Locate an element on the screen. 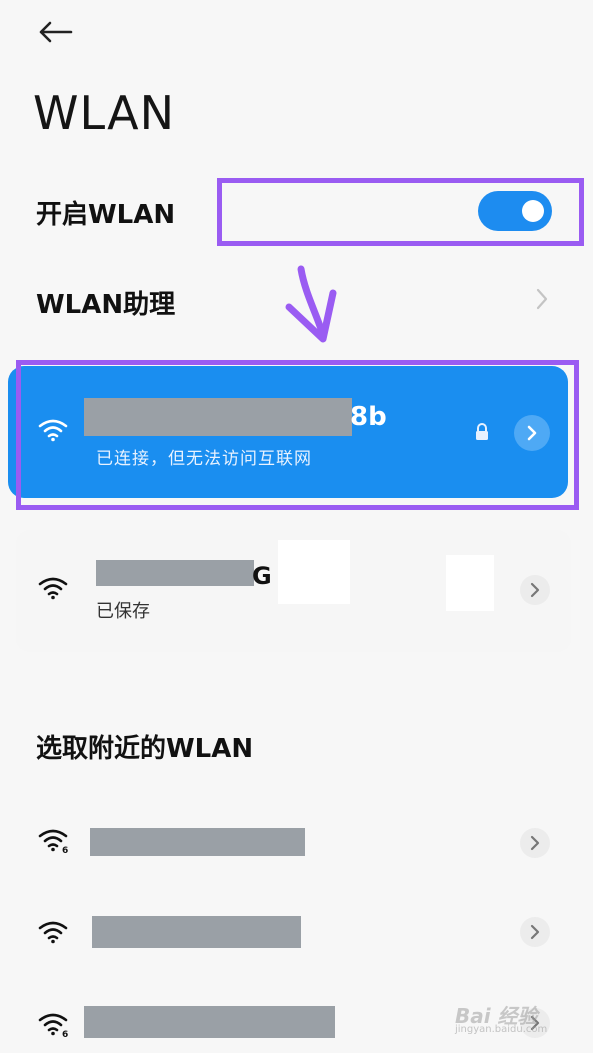 Image resolution: width=593 pixels, height=1053 pixels. arrow-left-icon is located at coordinates (56, 32).